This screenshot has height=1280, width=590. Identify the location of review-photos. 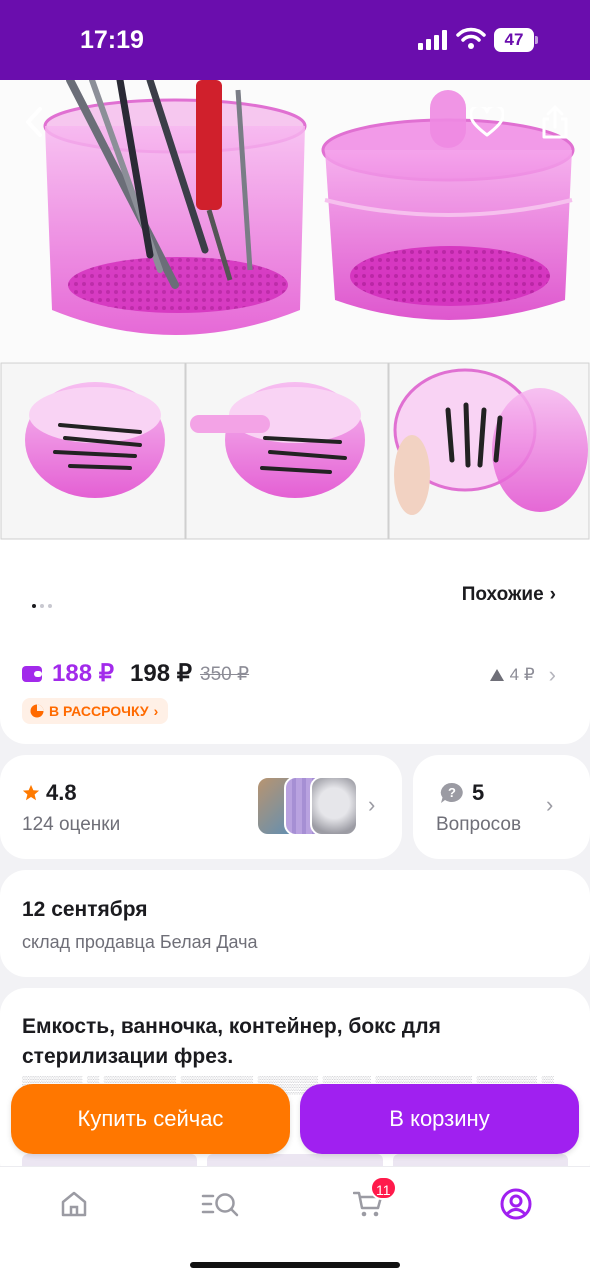
(308, 806).